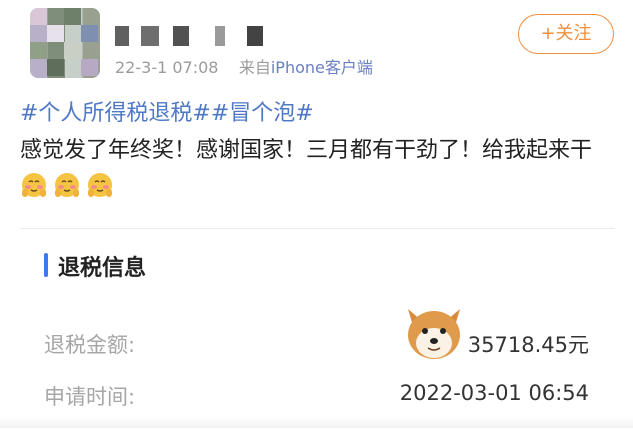 This screenshot has width=633, height=429. What do you see at coordinates (528, 345) in the screenshot?
I see `refund-amount-value: 35718.45元` at bounding box center [528, 345].